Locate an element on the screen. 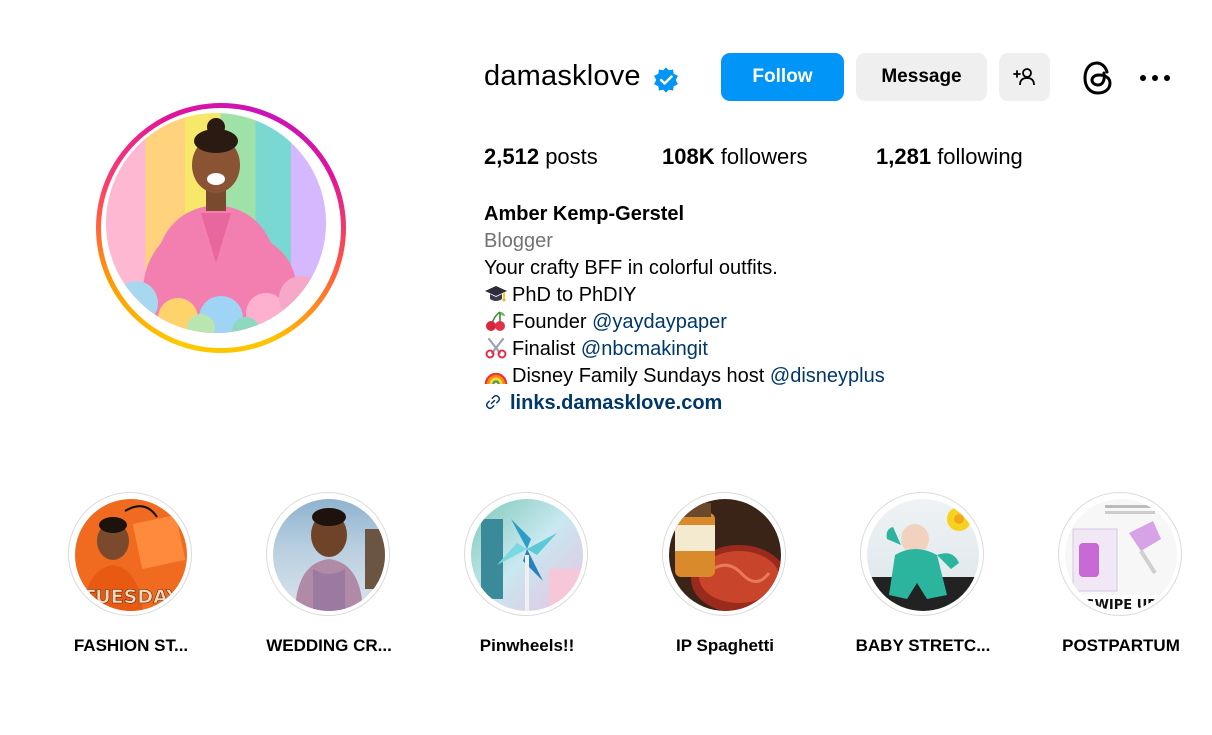 This screenshot has width=1212, height=735. profile-avatar-ring is located at coordinates (221, 228).